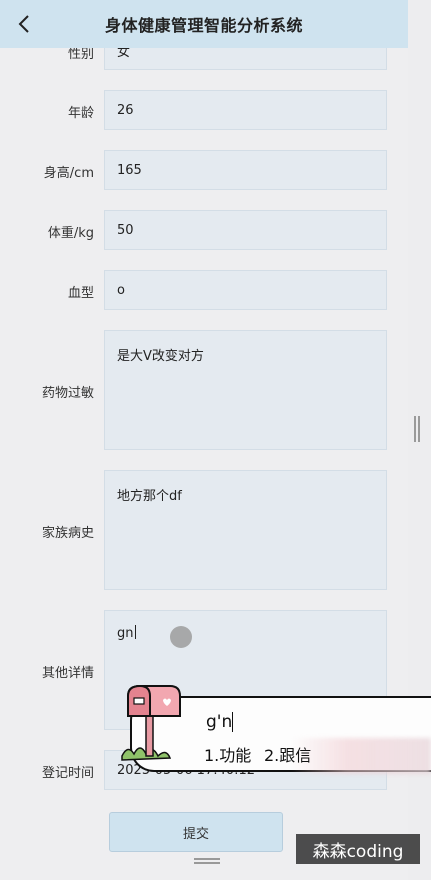  What do you see at coordinates (68, 173) in the screenshot?
I see `height-label: 身高/cm` at bounding box center [68, 173].